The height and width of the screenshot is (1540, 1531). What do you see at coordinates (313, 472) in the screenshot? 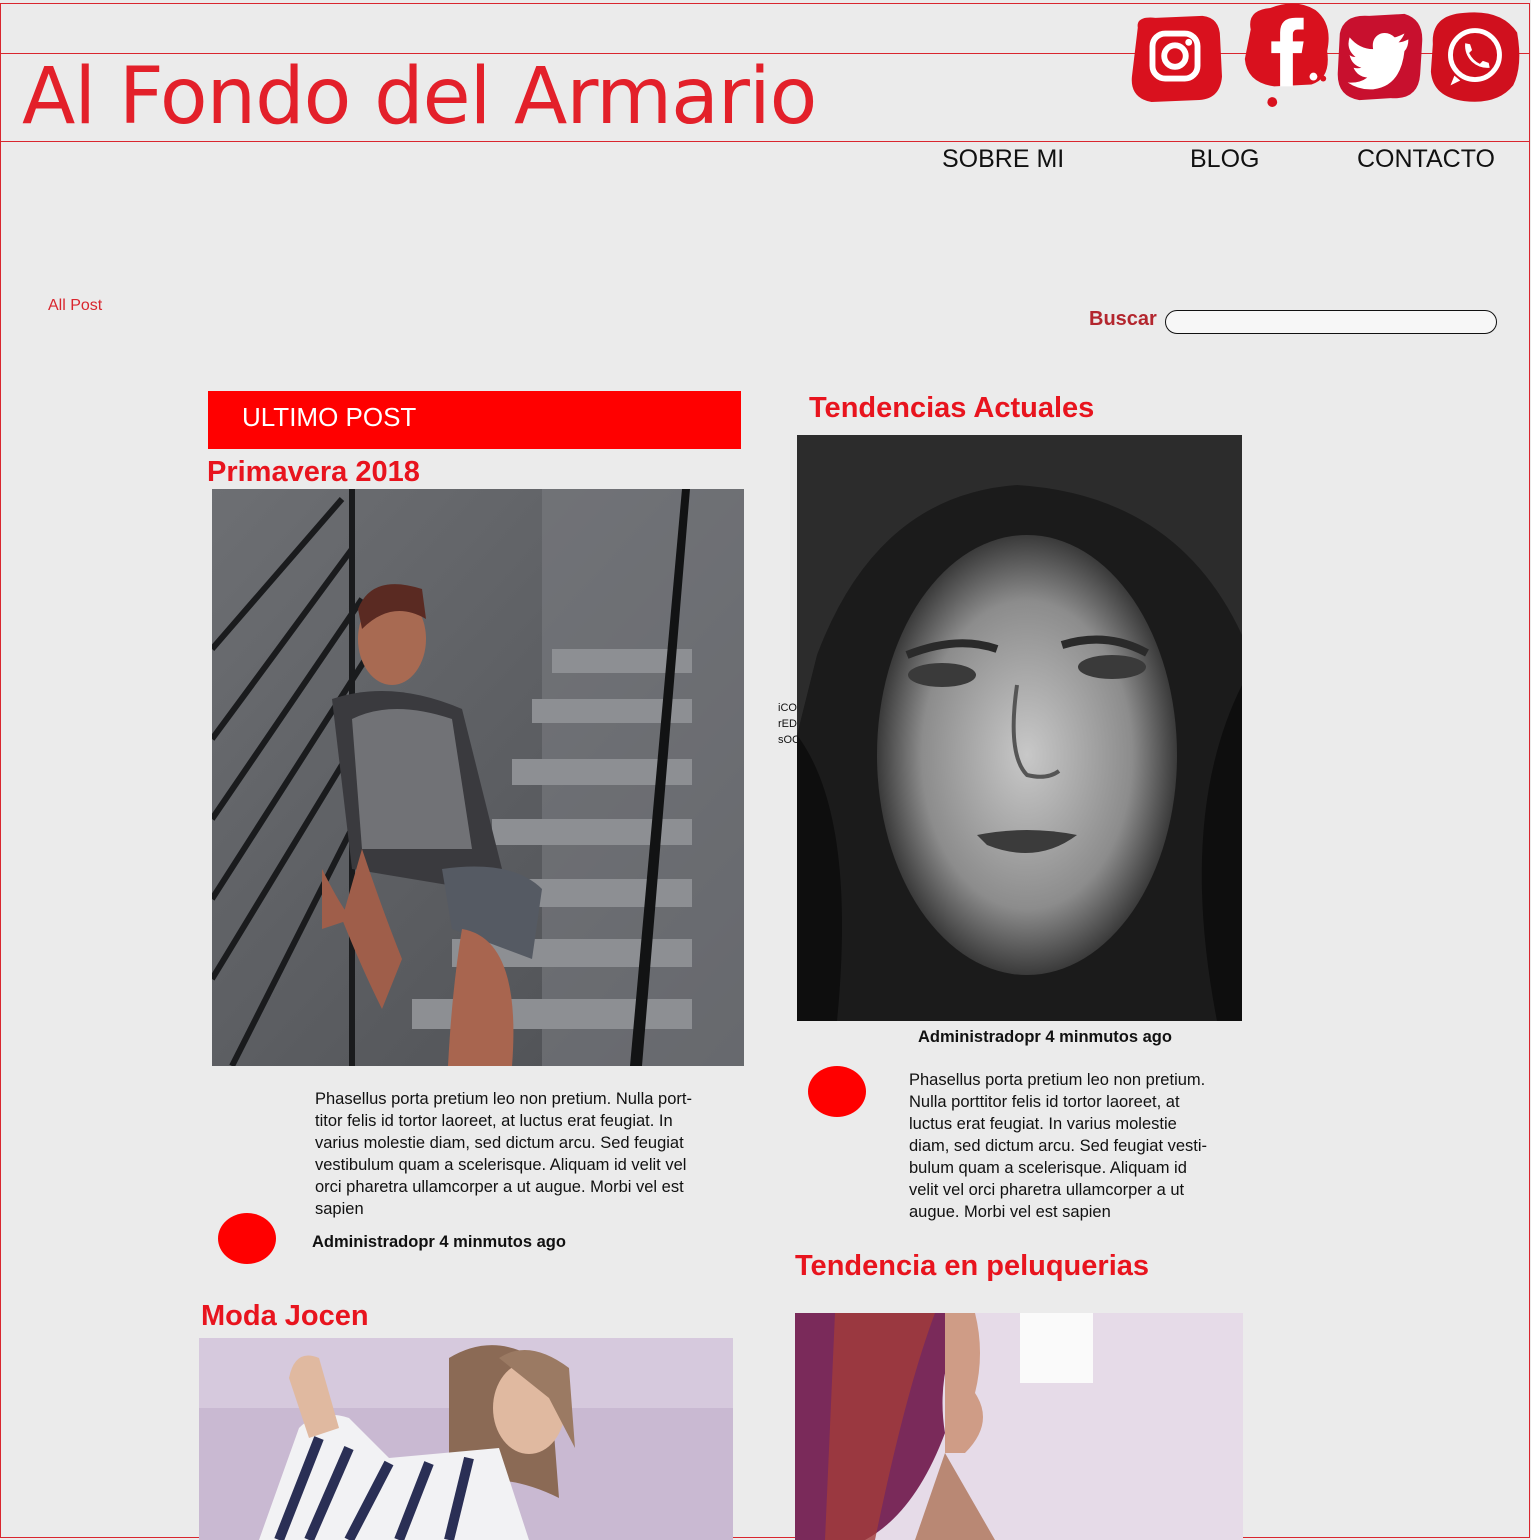
I see `post-title-primavera: Primavera 2018` at bounding box center [313, 472].